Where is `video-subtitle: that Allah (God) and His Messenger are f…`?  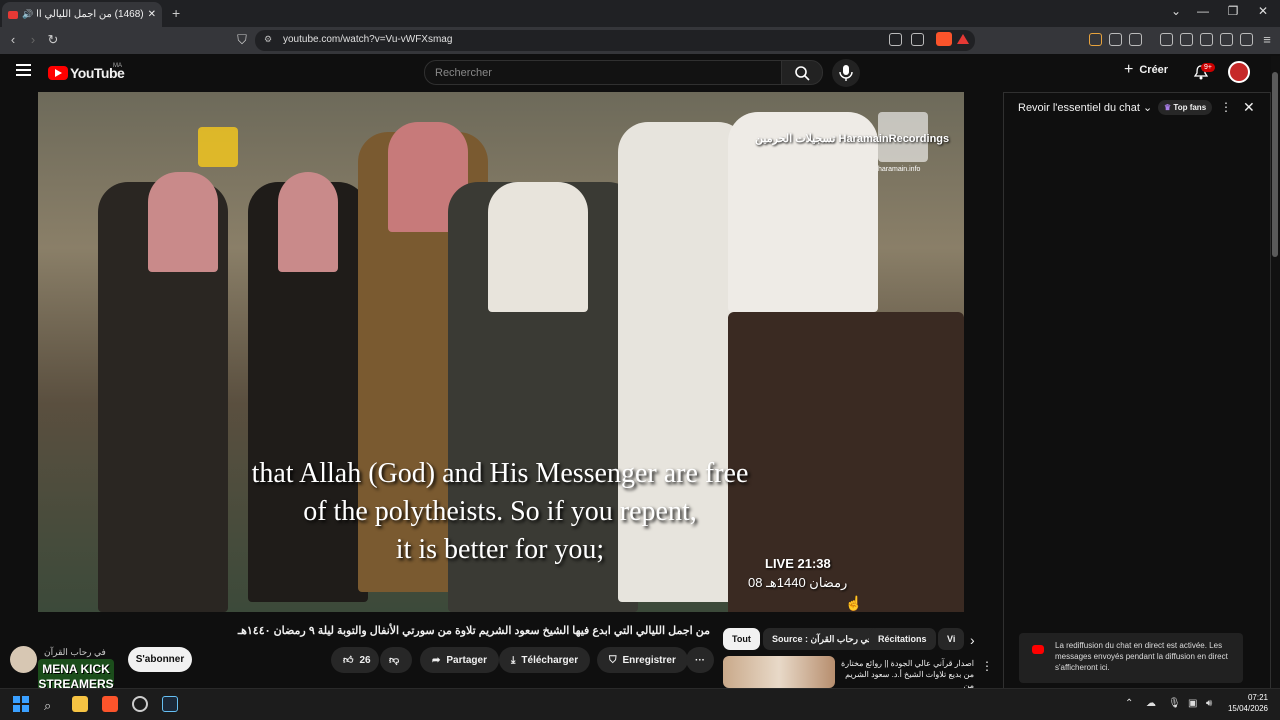 video-subtitle: that Allah (God) and His Messenger are f… is located at coordinates (500, 512).